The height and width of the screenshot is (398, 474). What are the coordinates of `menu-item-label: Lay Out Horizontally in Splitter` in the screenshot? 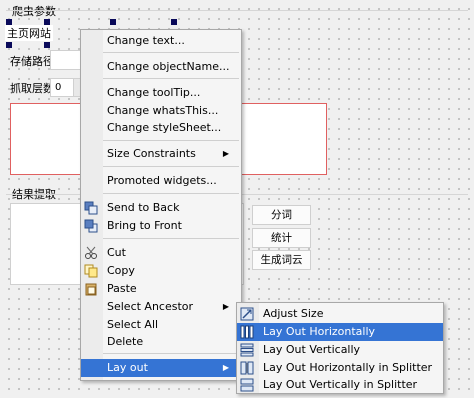 It's located at (348, 367).